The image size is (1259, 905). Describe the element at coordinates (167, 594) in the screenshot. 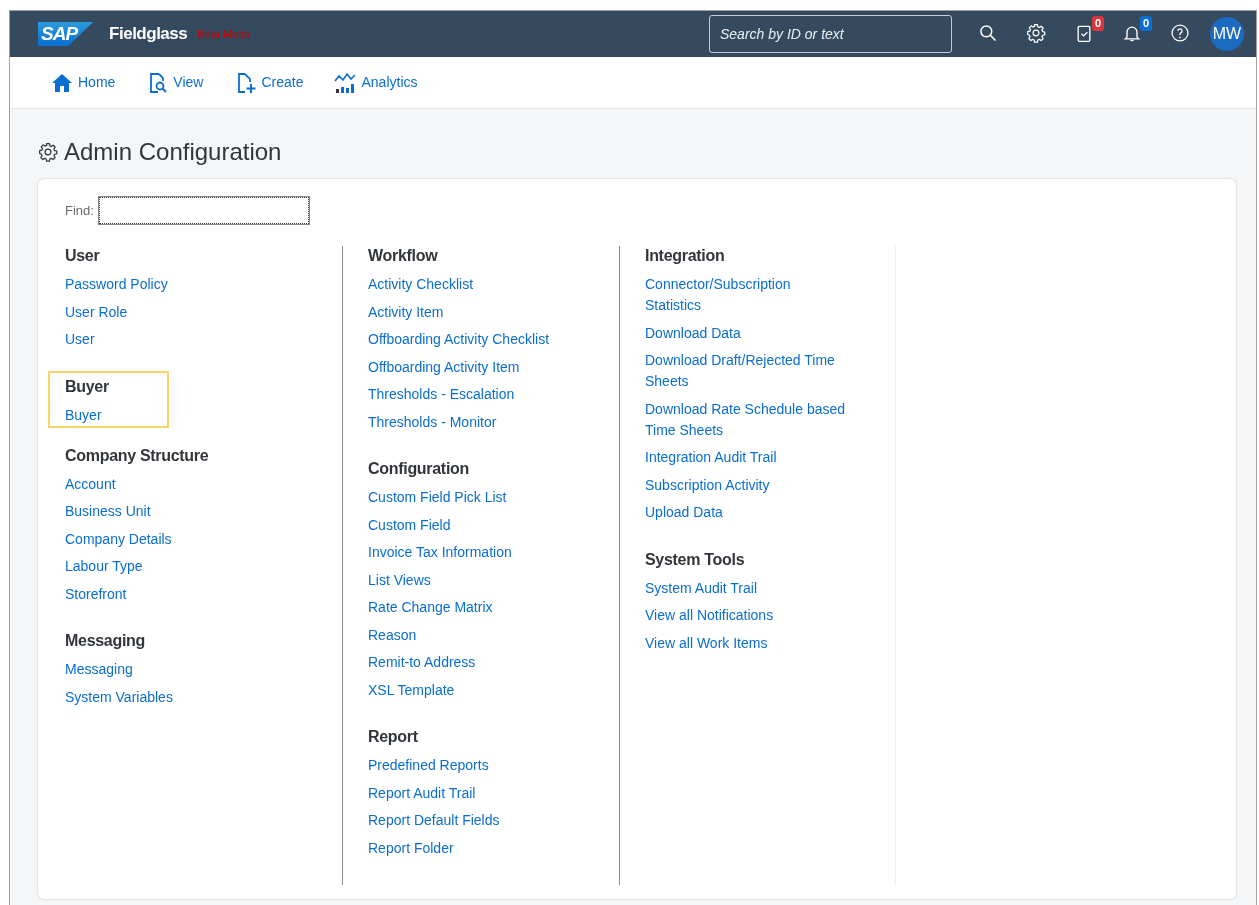

I see `config-link: Storefront` at that location.